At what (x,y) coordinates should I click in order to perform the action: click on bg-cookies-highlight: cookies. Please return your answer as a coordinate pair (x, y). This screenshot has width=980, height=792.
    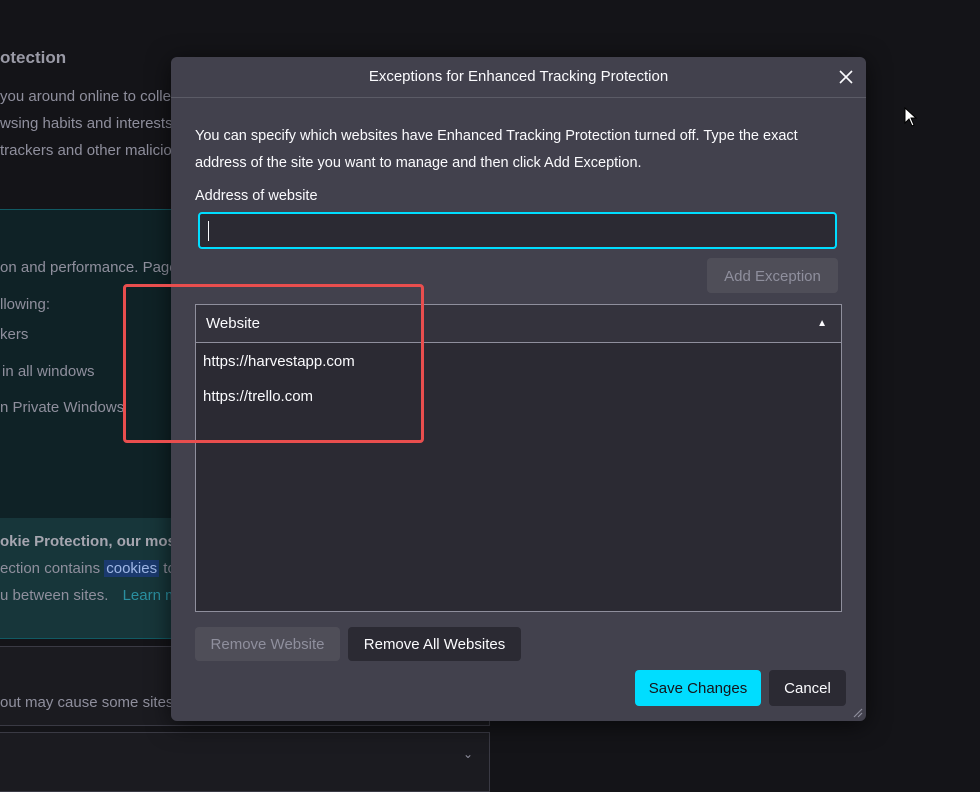
    Looking at the image, I should click on (132, 568).